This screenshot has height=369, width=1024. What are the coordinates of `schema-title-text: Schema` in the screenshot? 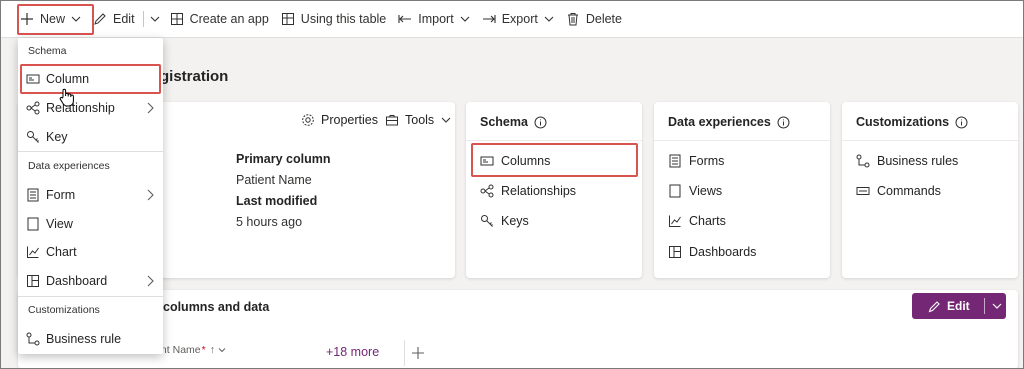 It's located at (504, 122).